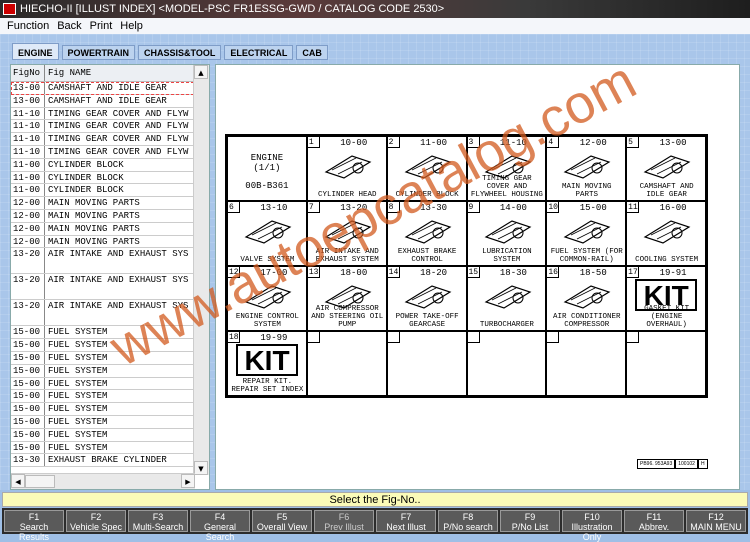 The width and height of the screenshot is (750, 542). What do you see at coordinates (592, 526) in the screenshot?
I see `fkey-f10: F10 Illustration Only` at bounding box center [592, 526].